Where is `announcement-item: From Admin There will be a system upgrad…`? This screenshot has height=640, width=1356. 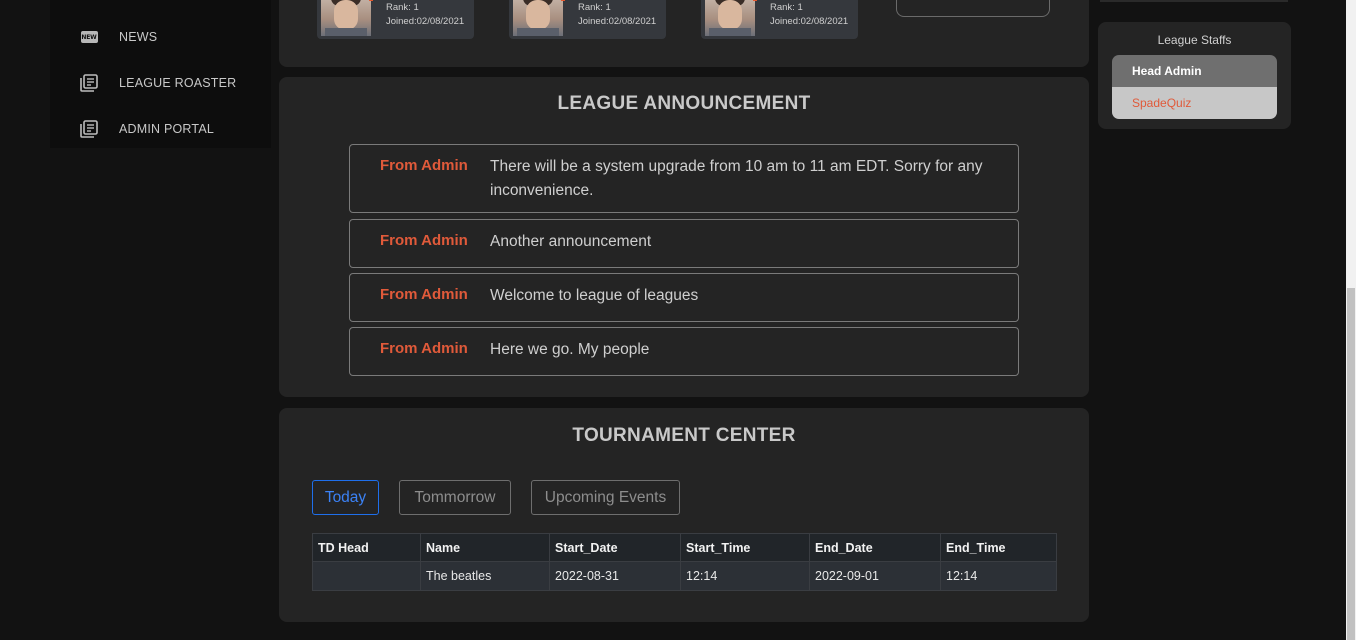
announcement-item: From Admin There will be a system upgrad… is located at coordinates (684, 178).